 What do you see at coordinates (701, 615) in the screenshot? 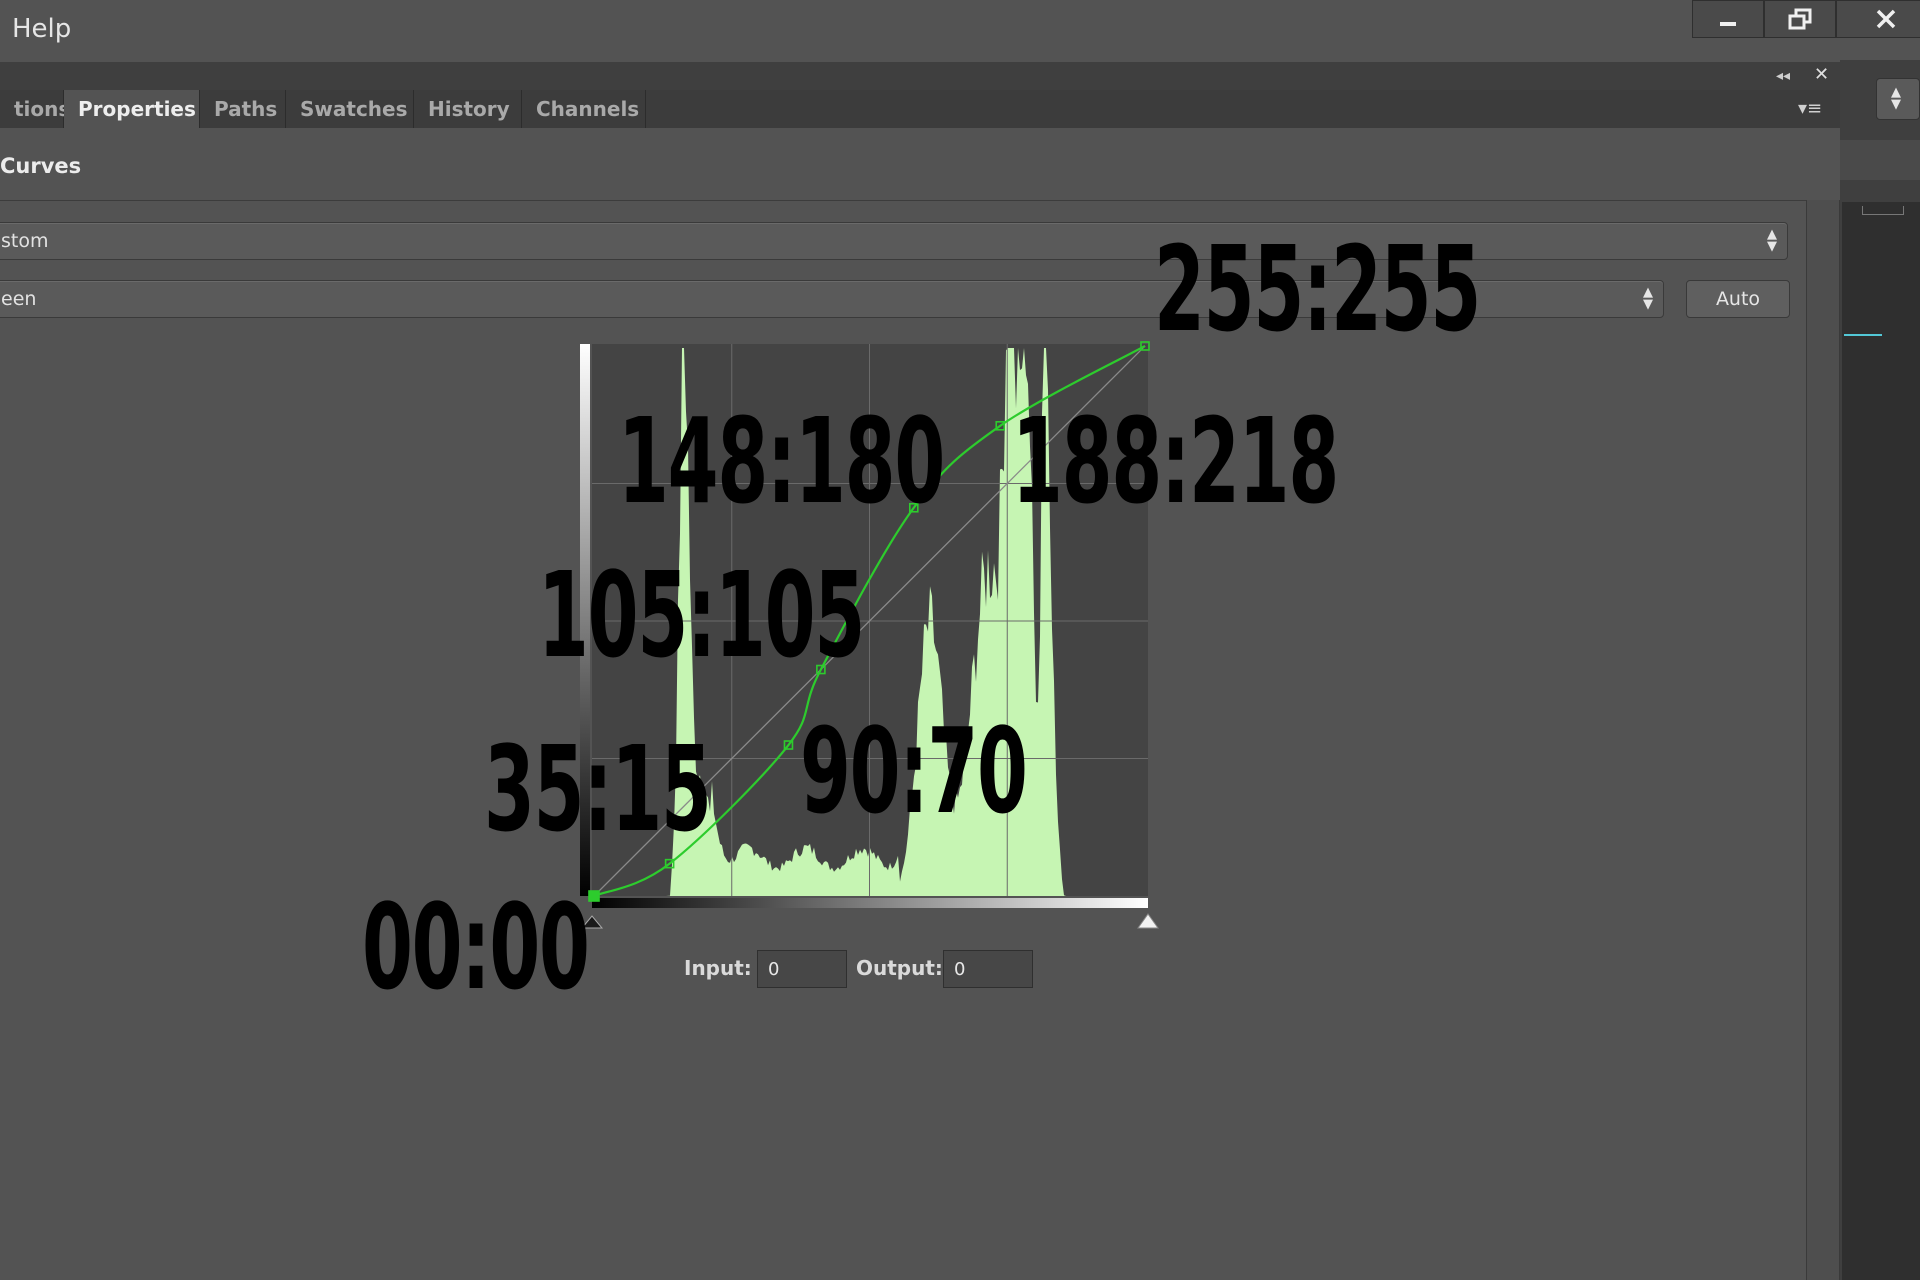
I see `annotation-point-105: 105:105` at bounding box center [701, 615].